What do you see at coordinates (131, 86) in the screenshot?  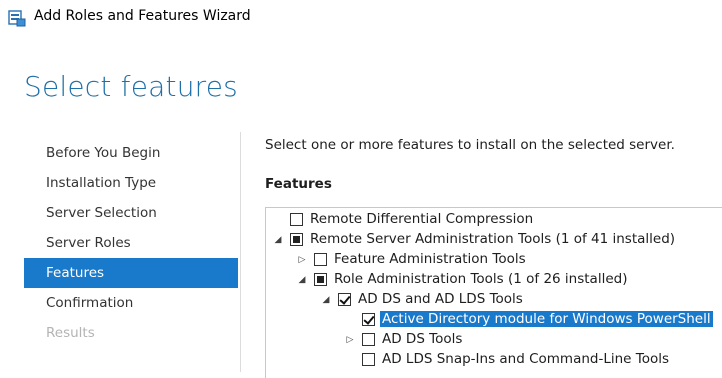 I see `page-title: Select features` at bounding box center [131, 86].